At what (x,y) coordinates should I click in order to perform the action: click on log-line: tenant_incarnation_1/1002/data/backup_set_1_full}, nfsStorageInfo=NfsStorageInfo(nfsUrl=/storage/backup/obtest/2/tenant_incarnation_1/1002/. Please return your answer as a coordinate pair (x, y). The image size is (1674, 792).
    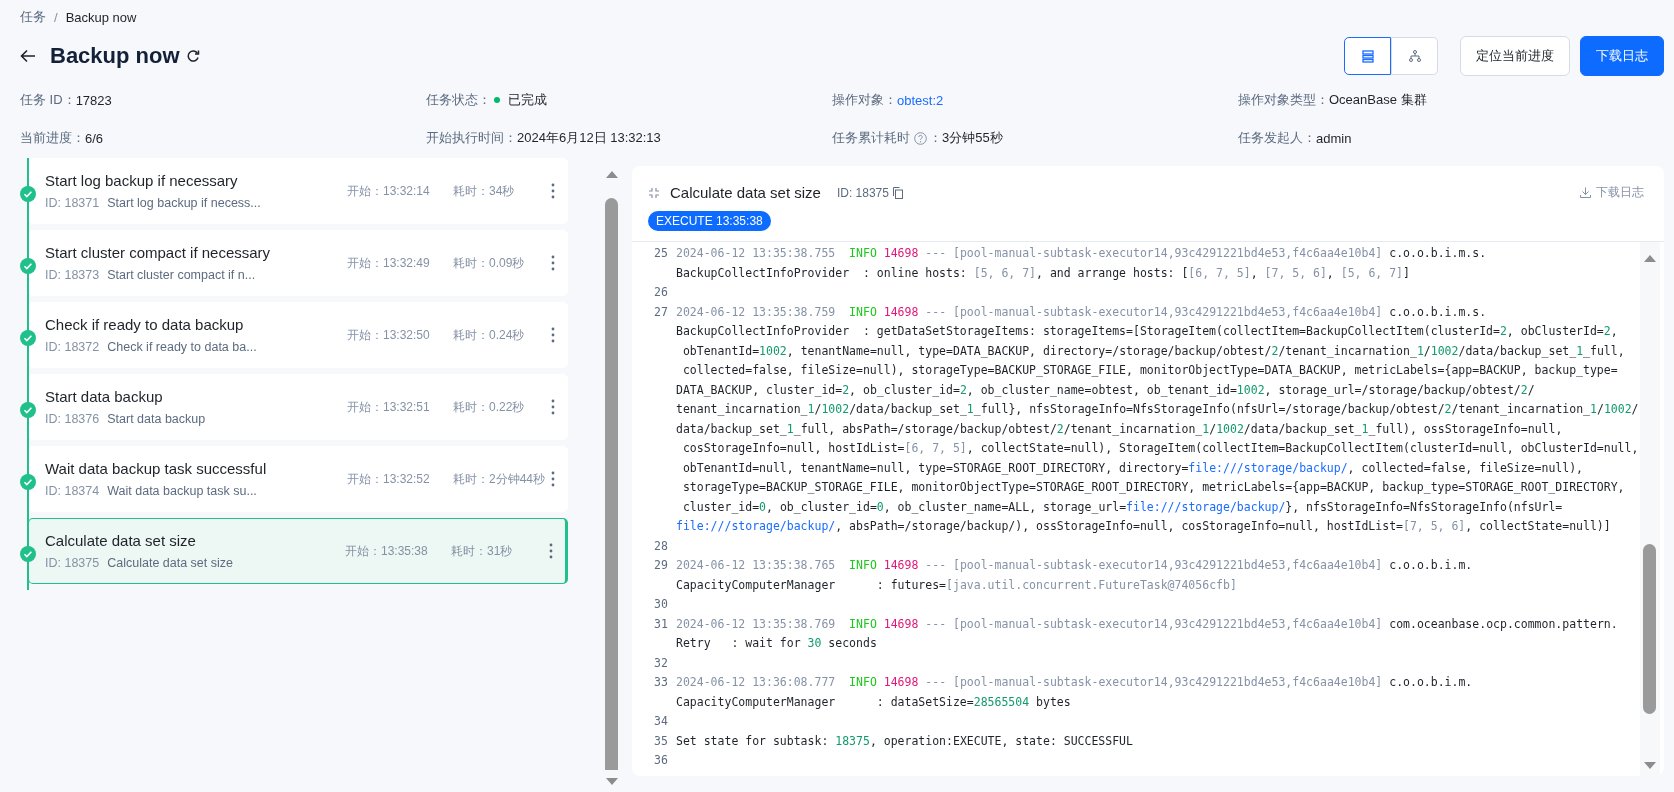
    Looking at the image, I should click on (1158, 409).